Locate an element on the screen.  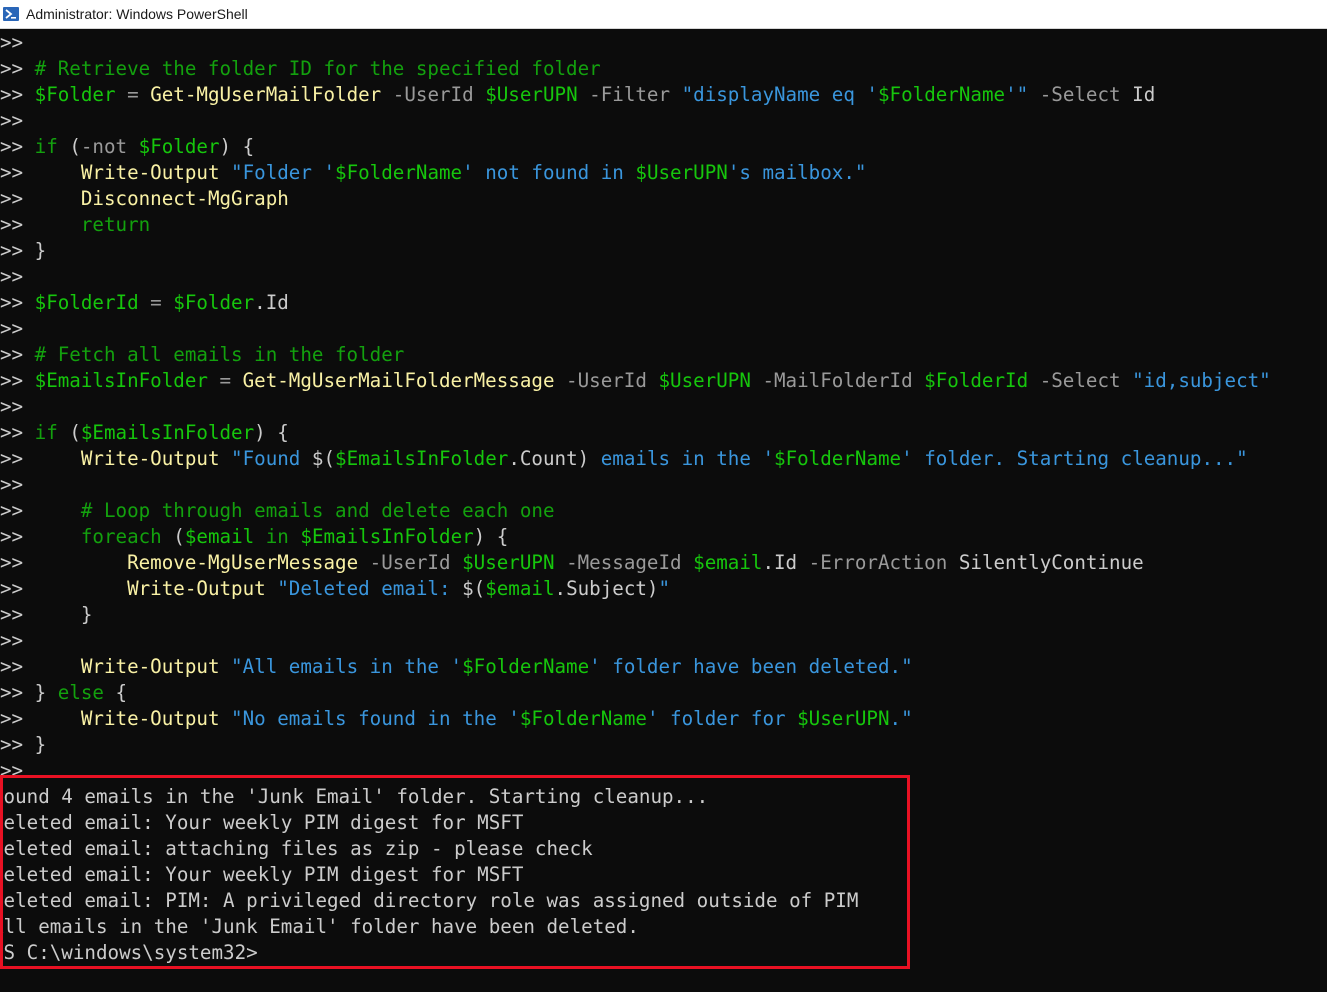
code-token: "Found is located at coordinates (265, 458).